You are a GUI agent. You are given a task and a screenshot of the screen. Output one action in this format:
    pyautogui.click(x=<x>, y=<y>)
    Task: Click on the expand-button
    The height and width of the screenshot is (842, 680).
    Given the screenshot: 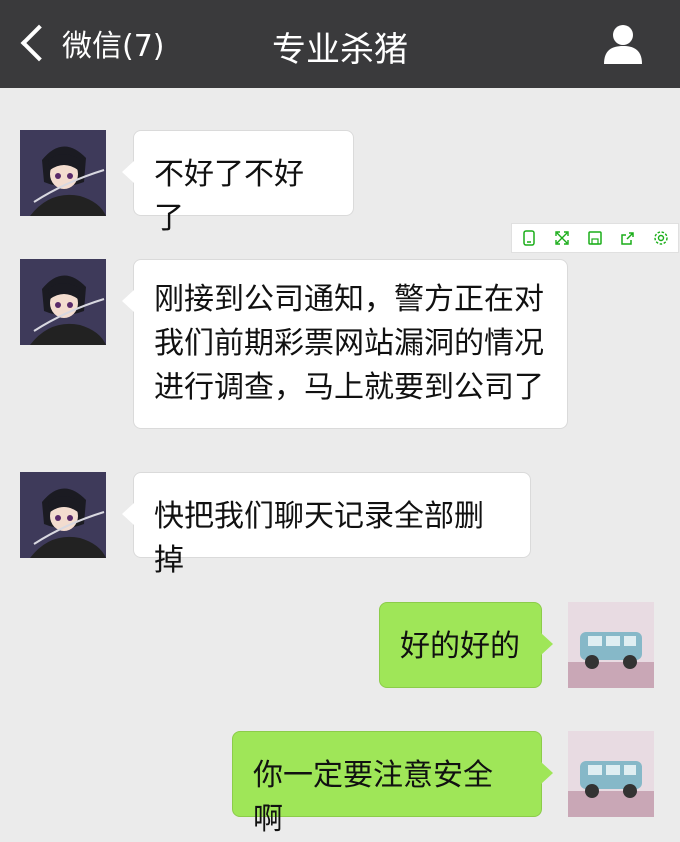 What is the action you would take?
    pyautogui.click(x=562, y=238)
    